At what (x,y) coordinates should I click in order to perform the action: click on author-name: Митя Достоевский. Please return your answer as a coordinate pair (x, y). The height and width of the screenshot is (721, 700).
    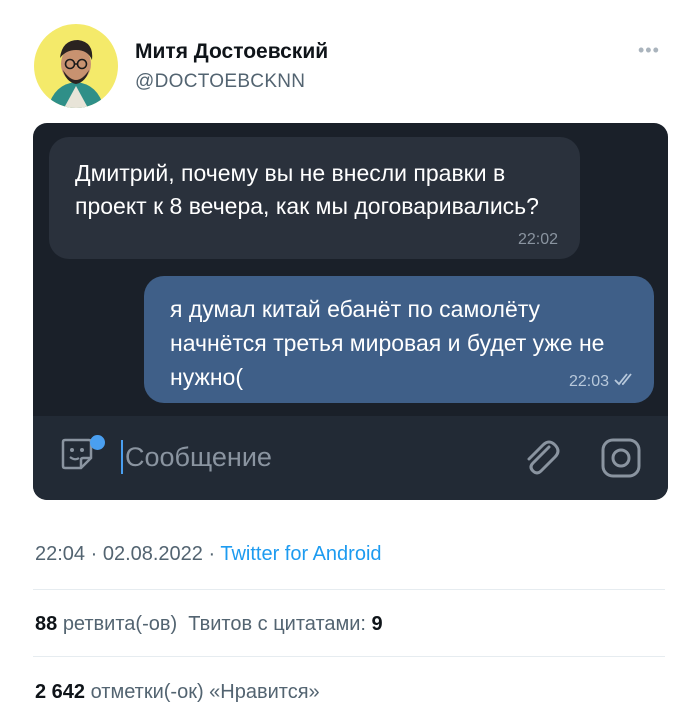
    Looking at the image, I should click on (231, 52).